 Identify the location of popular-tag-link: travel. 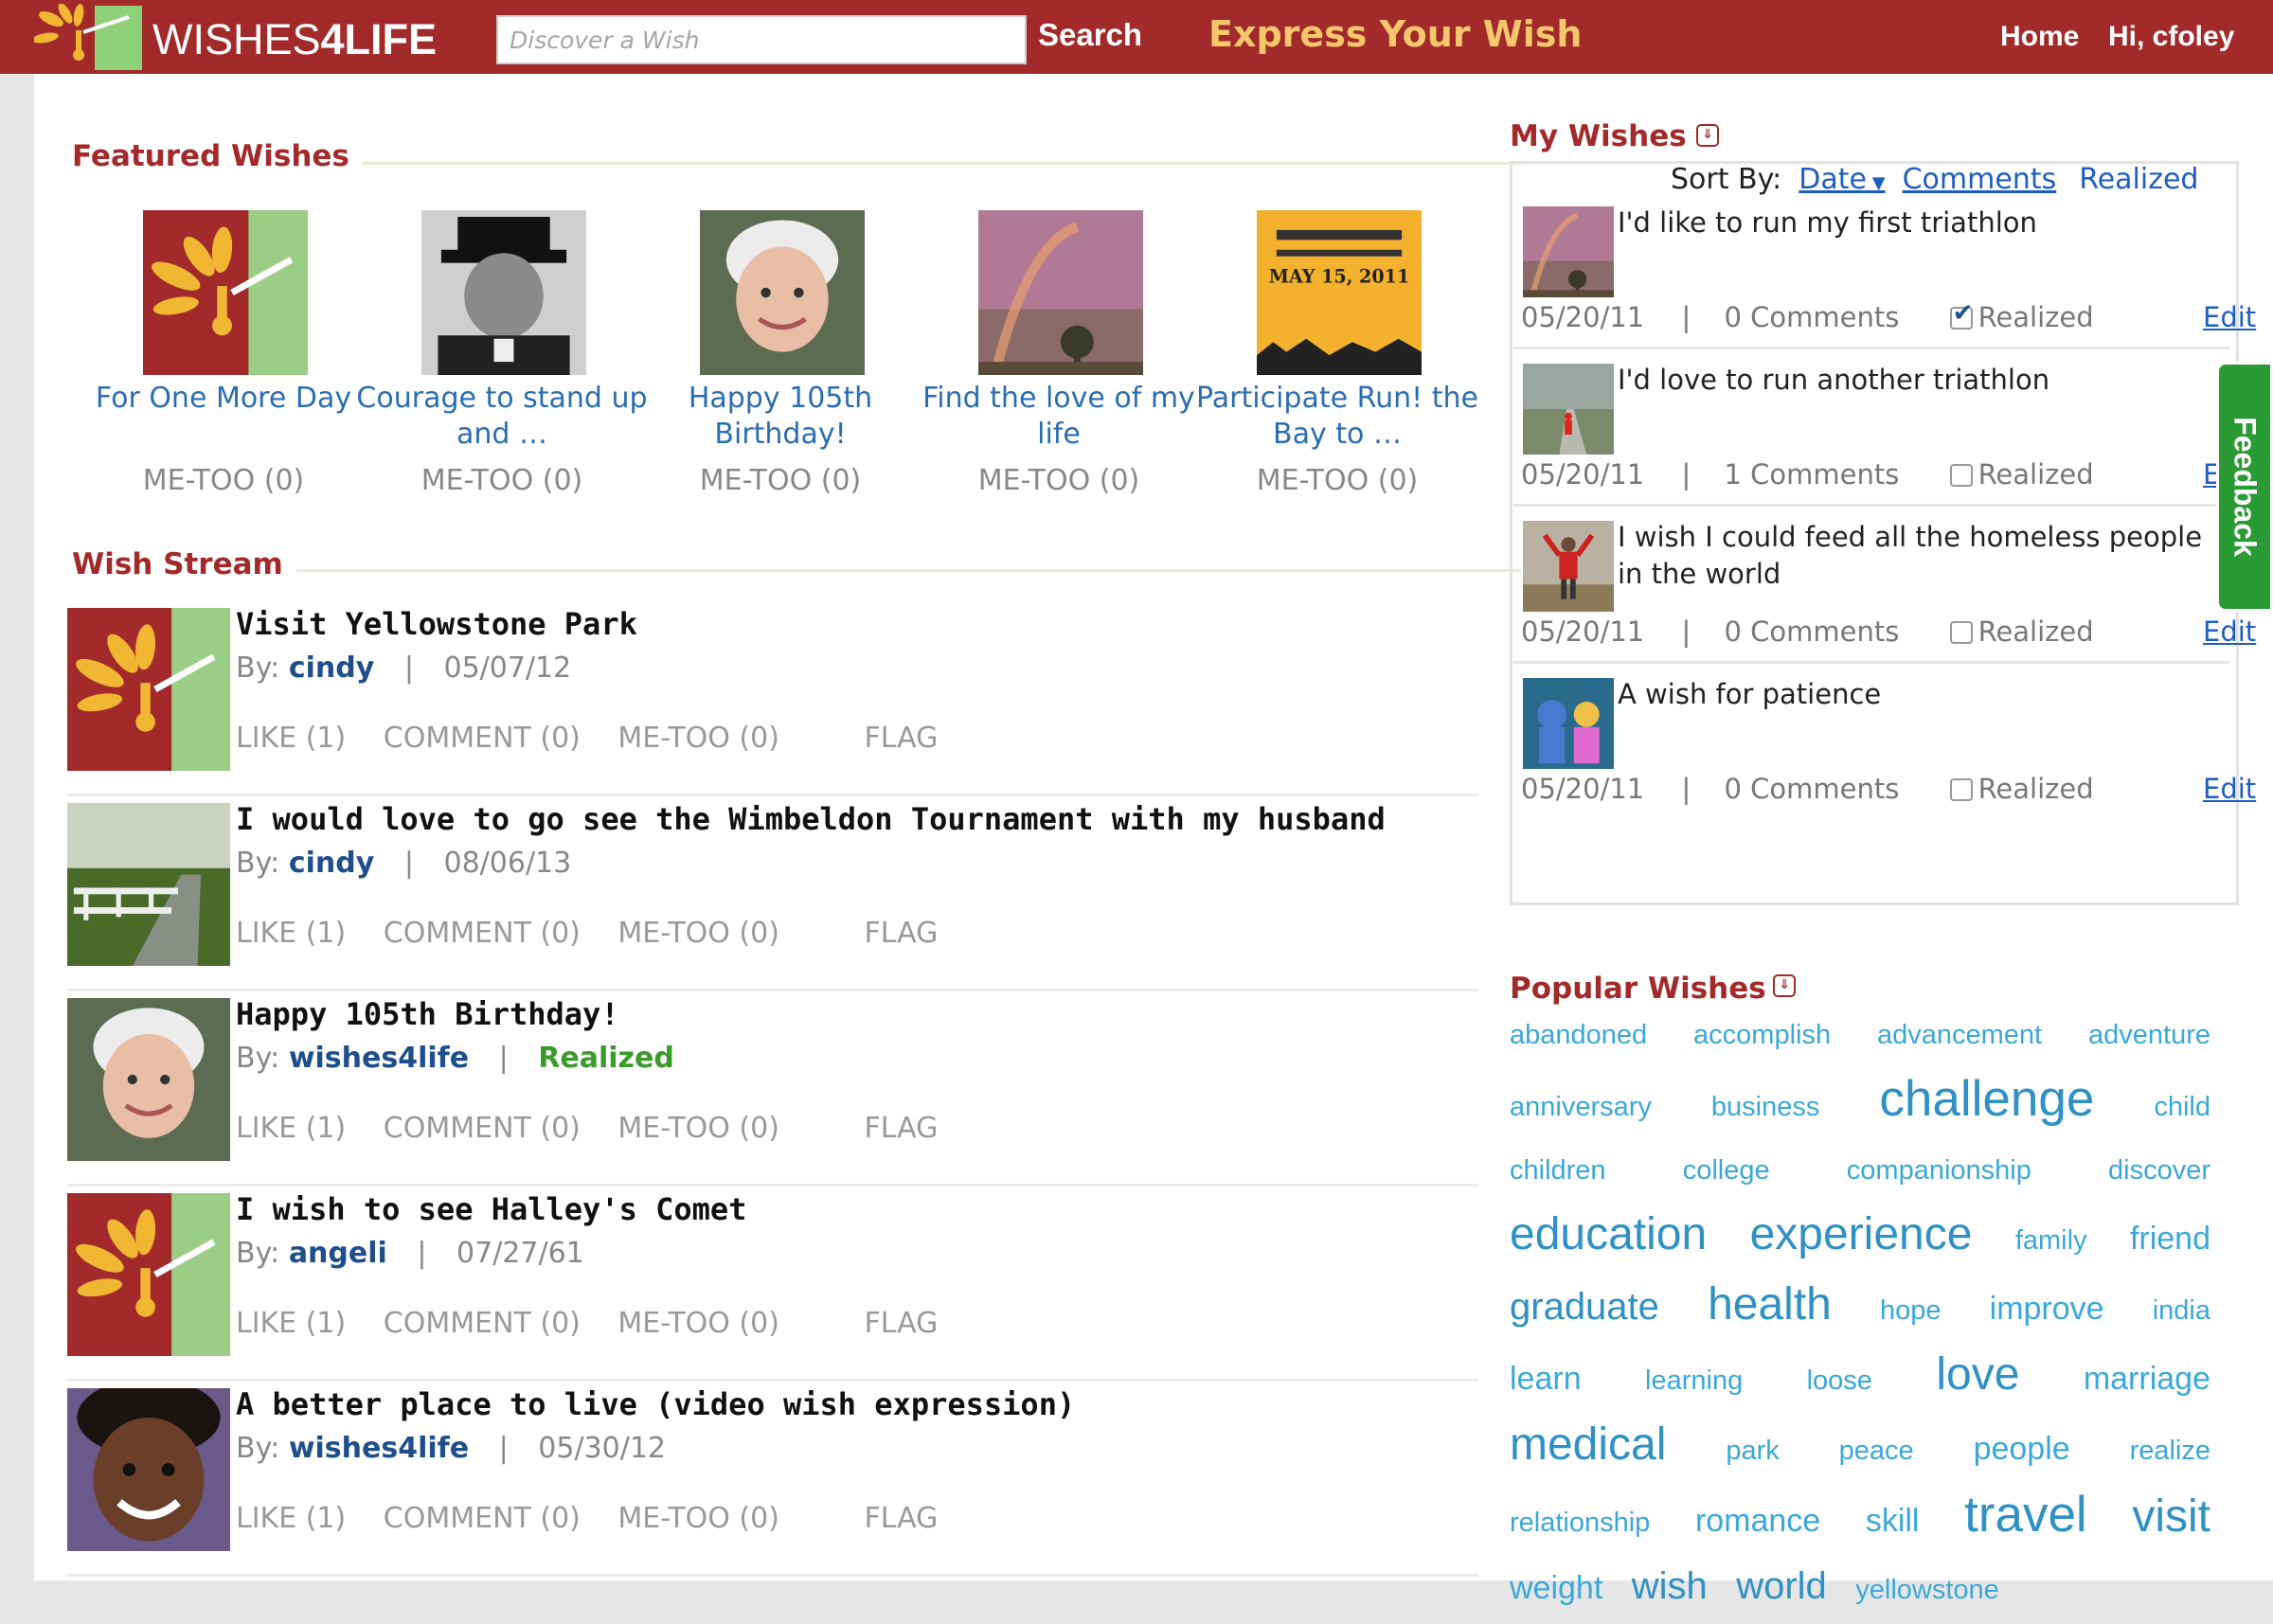
(2025, 1515).